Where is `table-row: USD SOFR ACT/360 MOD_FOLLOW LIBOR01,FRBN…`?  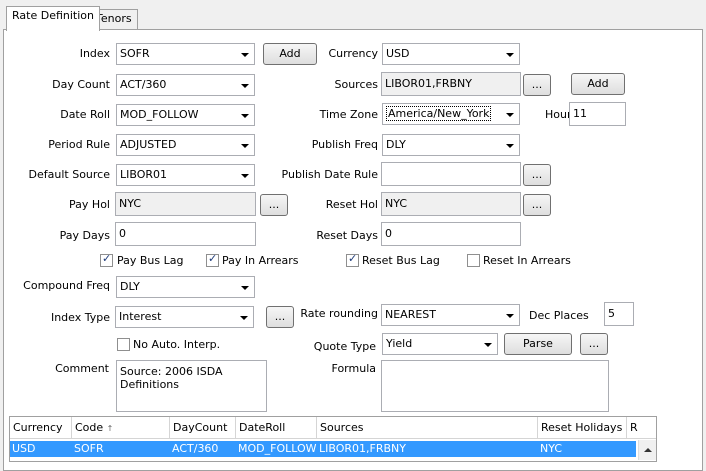 table-row: USD SOFR ACT/360 MOD_FOLLOW LIBOR01,FRBN… is located at coordinates (323, 449).